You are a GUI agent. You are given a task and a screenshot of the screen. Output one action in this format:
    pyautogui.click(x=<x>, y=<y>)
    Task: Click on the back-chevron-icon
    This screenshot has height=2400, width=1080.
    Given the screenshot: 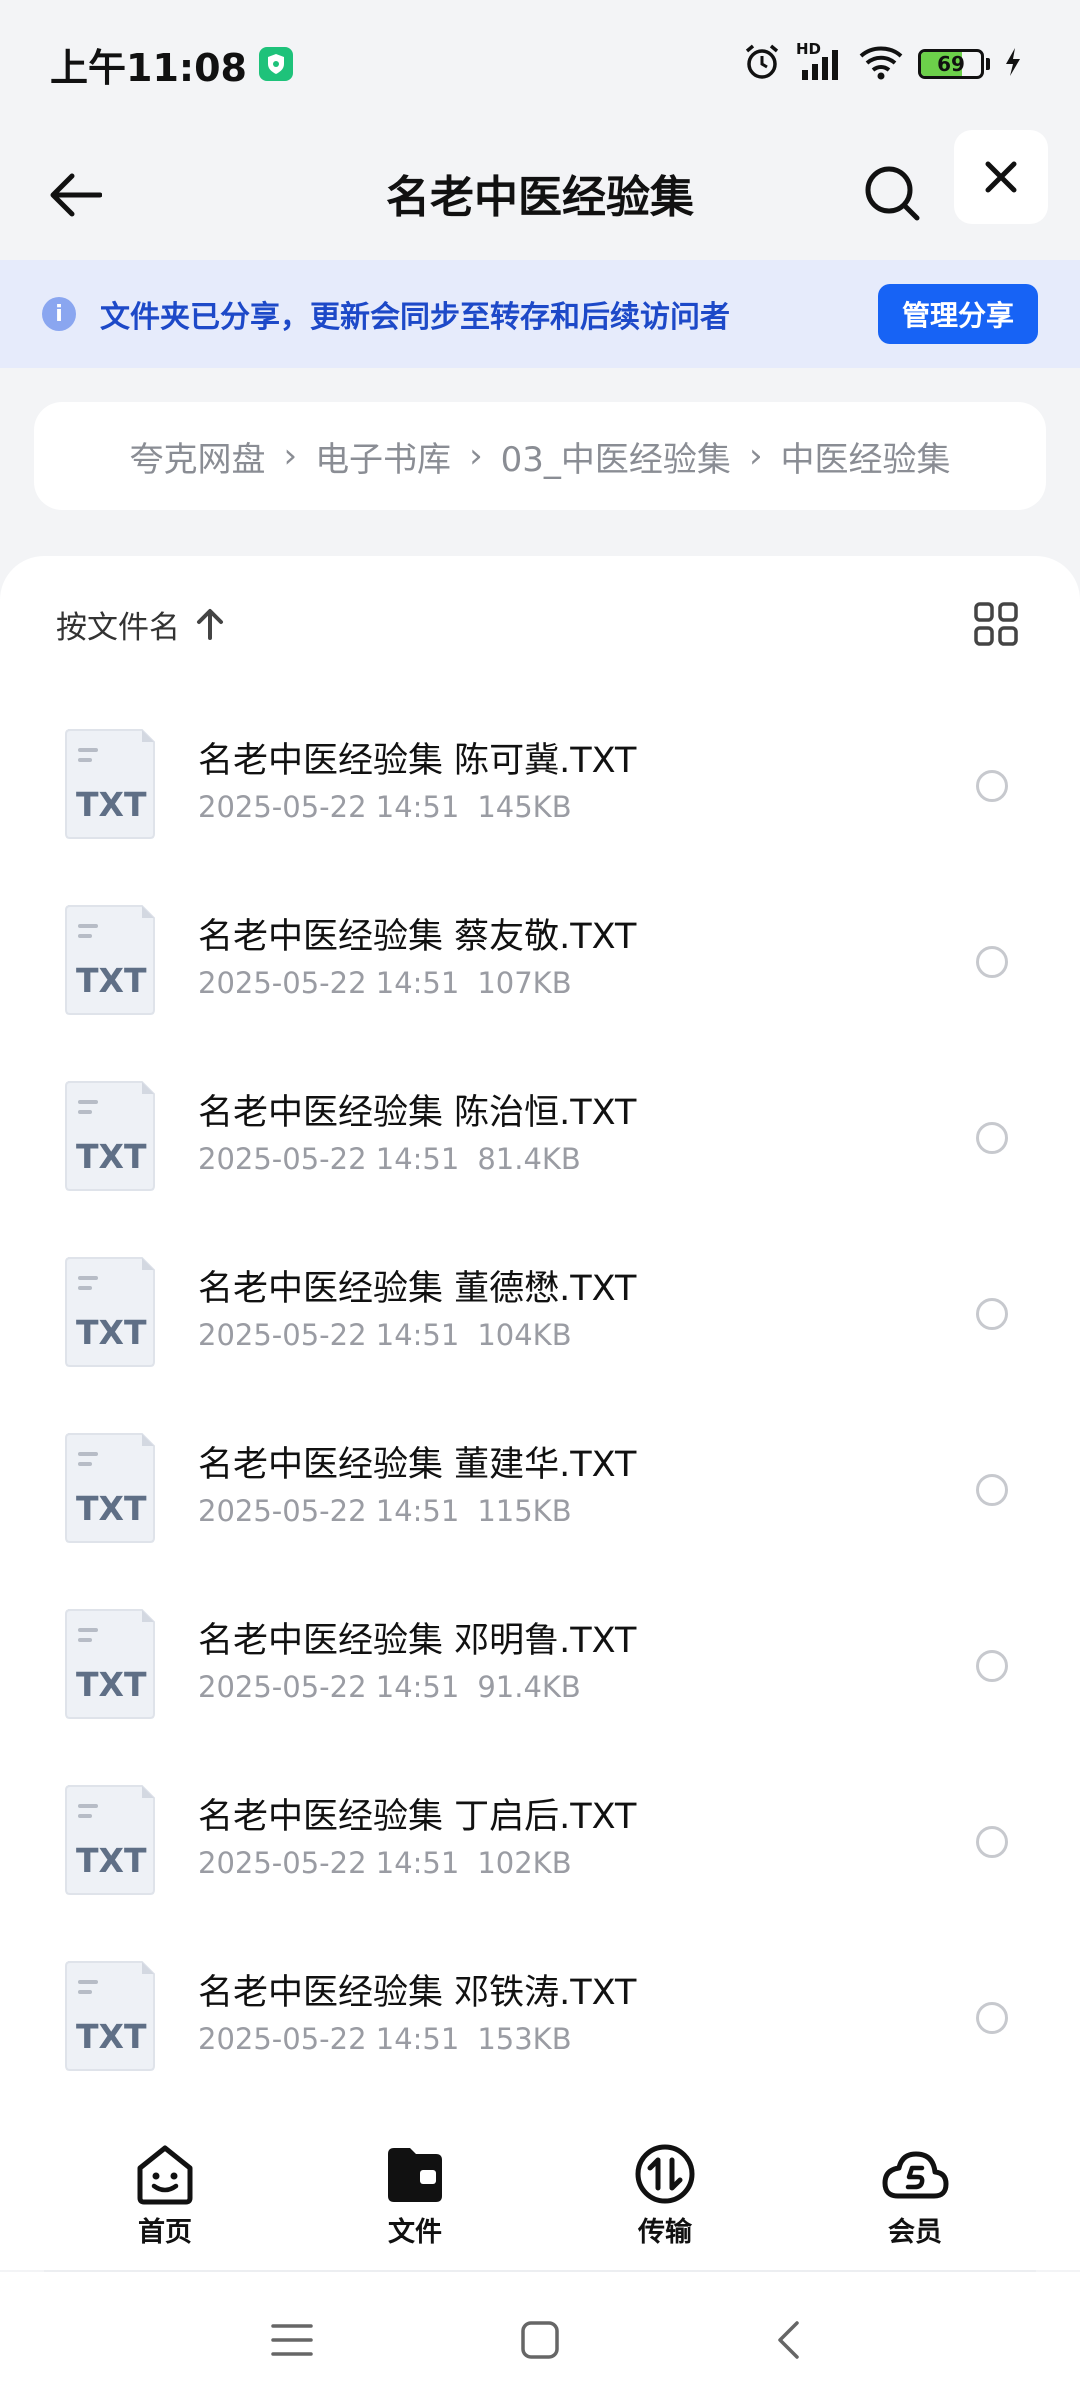 What is the action you would take?
    pyautogui.click(x=788, y=2340)
    